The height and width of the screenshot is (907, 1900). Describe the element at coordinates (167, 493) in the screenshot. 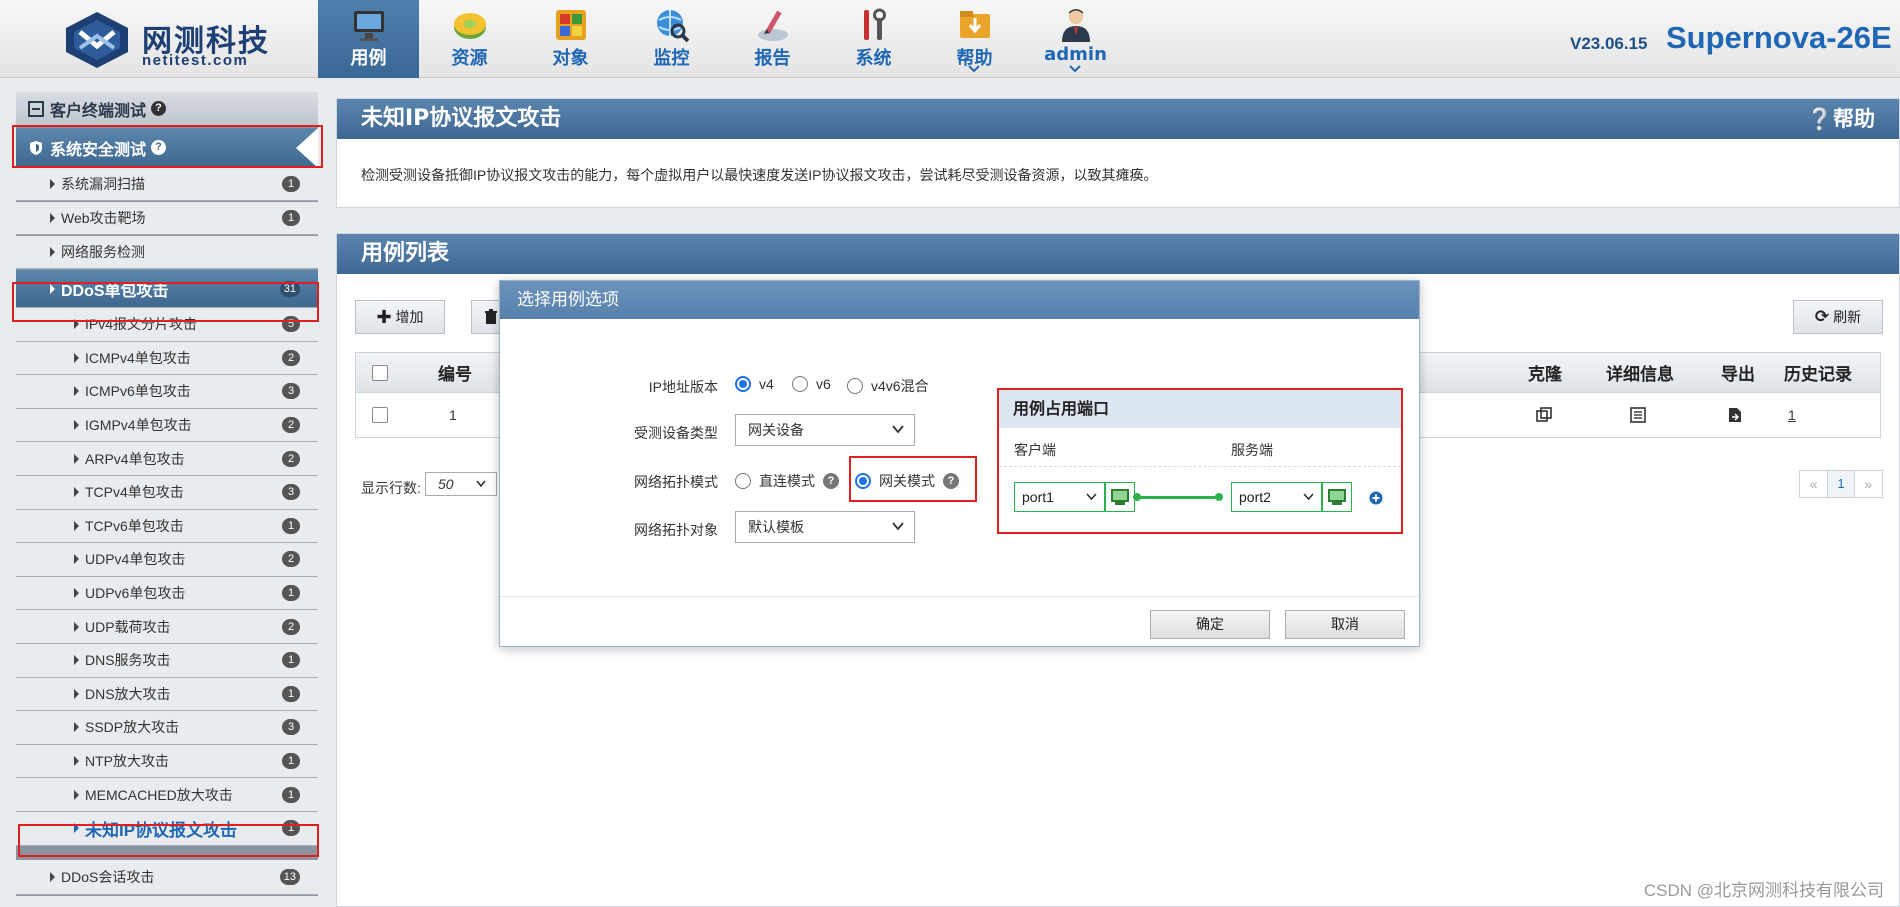

I see `sidebar-subitem: TCPv4单包攻击 3` at that location.